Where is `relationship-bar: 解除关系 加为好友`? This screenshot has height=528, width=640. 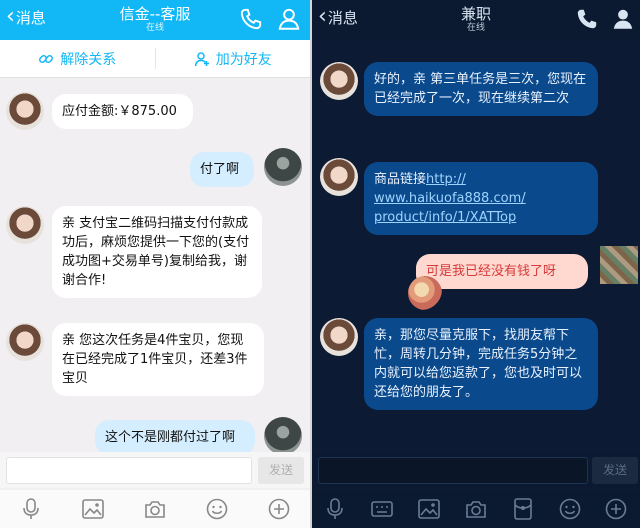
relationship-bar: 解除关系 加为好友 is located at coordinates (155, 59).